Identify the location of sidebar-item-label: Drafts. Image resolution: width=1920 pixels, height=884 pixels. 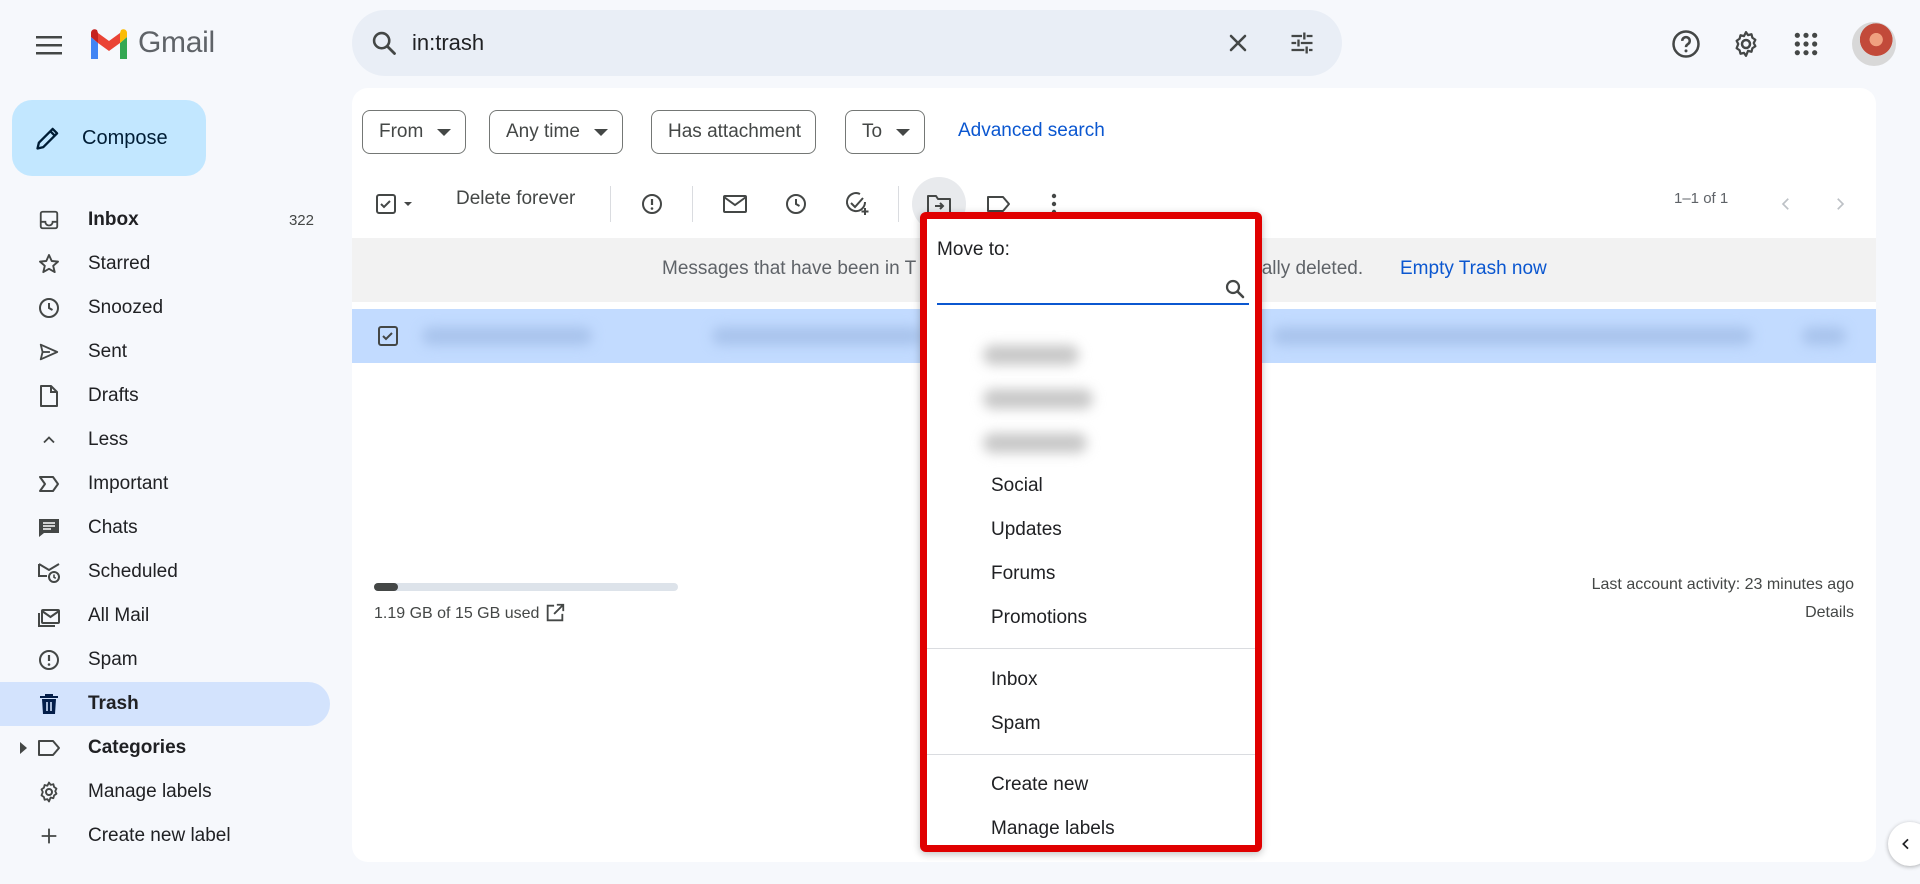
(113, 395).